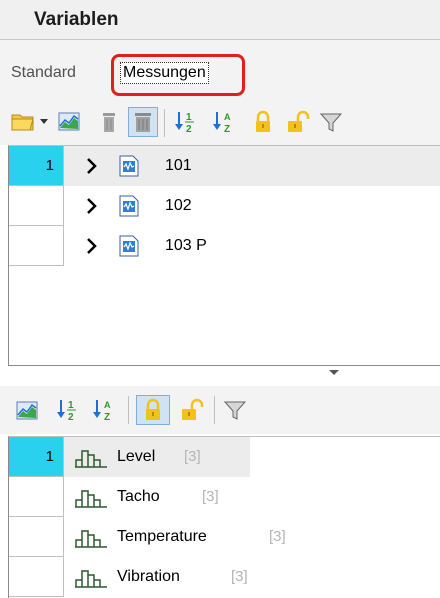  What do you see at coordinates (224, 497) in the screenshot?
I see `variable-row: Tacho [3]` at bounding box center [224, 497].